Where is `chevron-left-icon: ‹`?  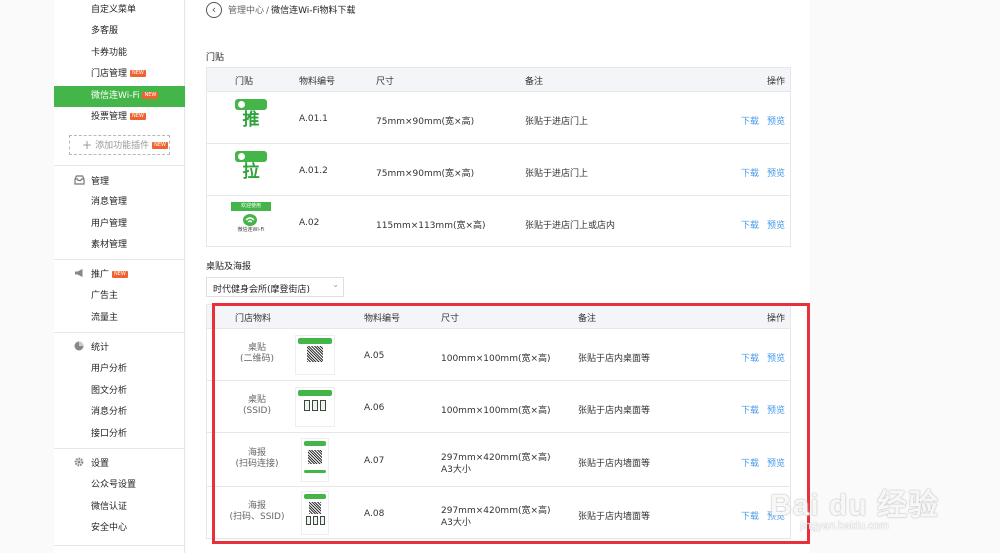 chevron-left-icon: ‹ is located at coordinates (214, 9).